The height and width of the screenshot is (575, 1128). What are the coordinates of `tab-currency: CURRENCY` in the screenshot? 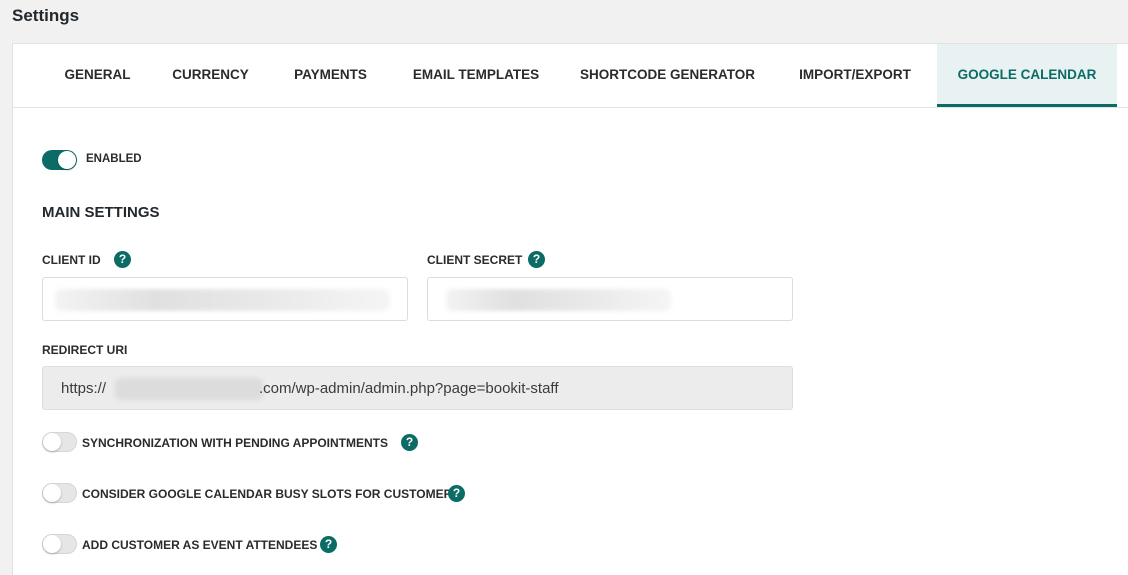 It's located at (210, 75).